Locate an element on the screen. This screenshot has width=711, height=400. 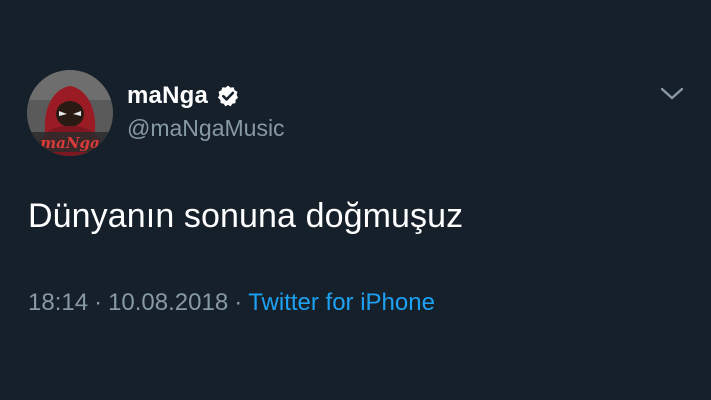
user-handle: @maNgaMusic is located at coordinates (206, 128).